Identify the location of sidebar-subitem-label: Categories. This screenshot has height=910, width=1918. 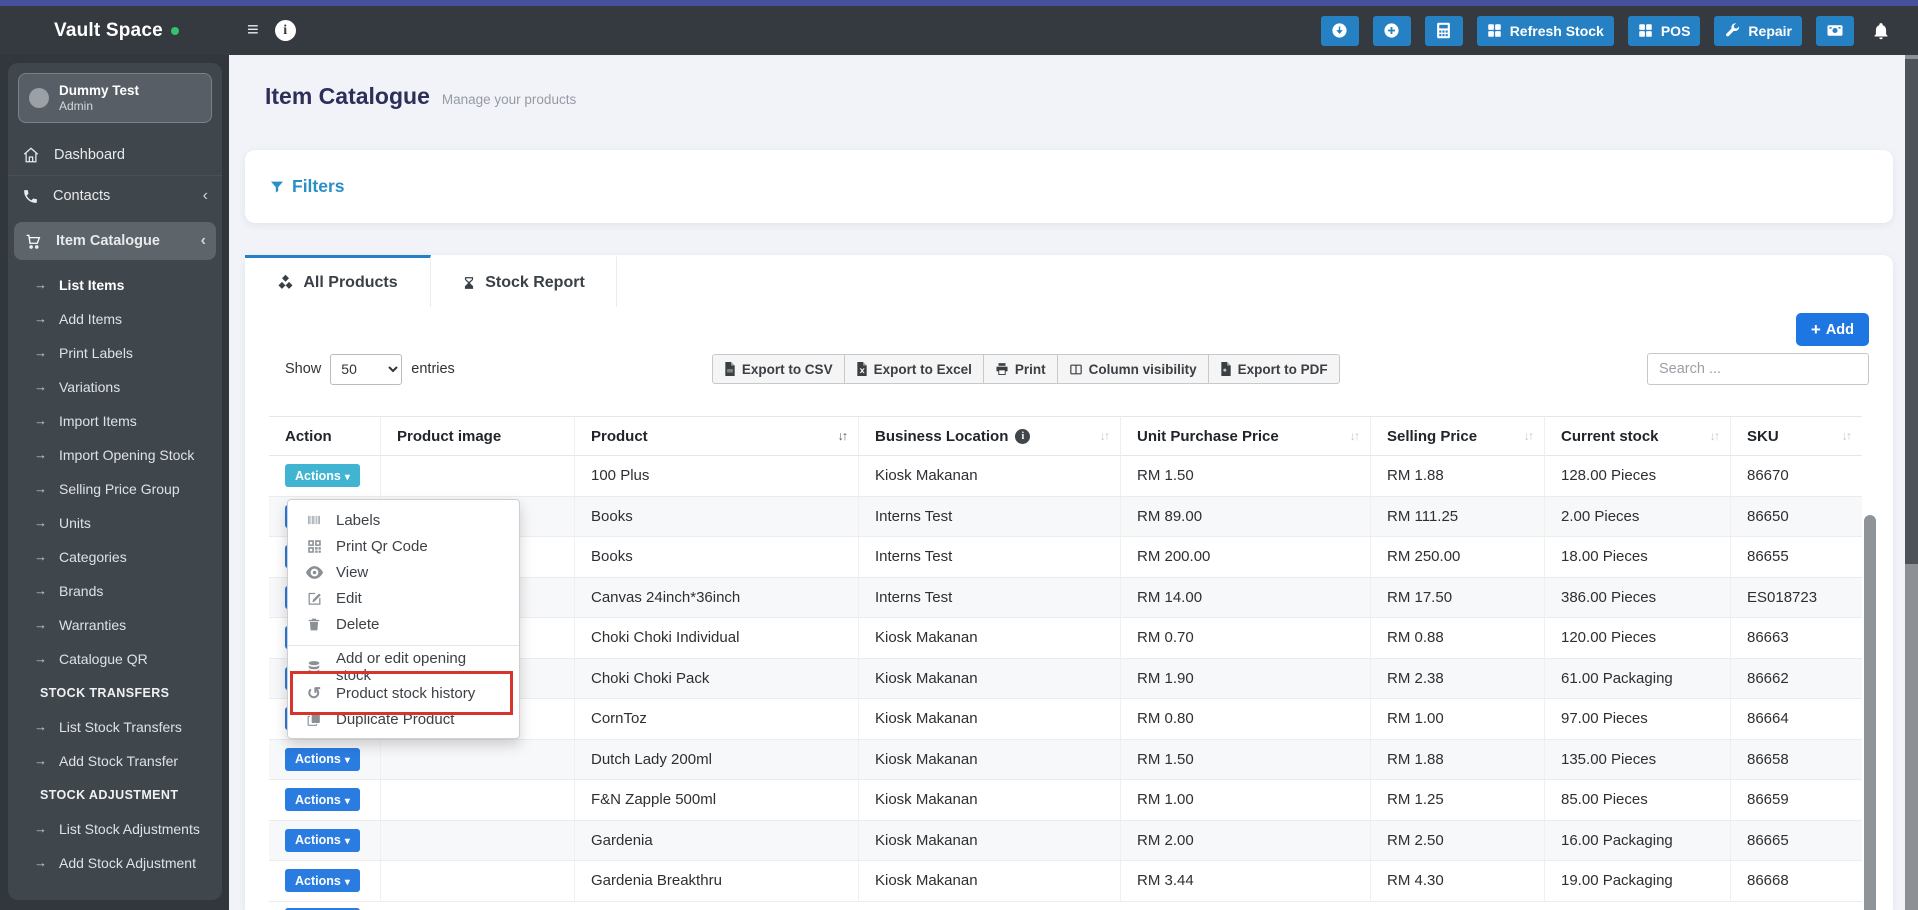
(93, 557).